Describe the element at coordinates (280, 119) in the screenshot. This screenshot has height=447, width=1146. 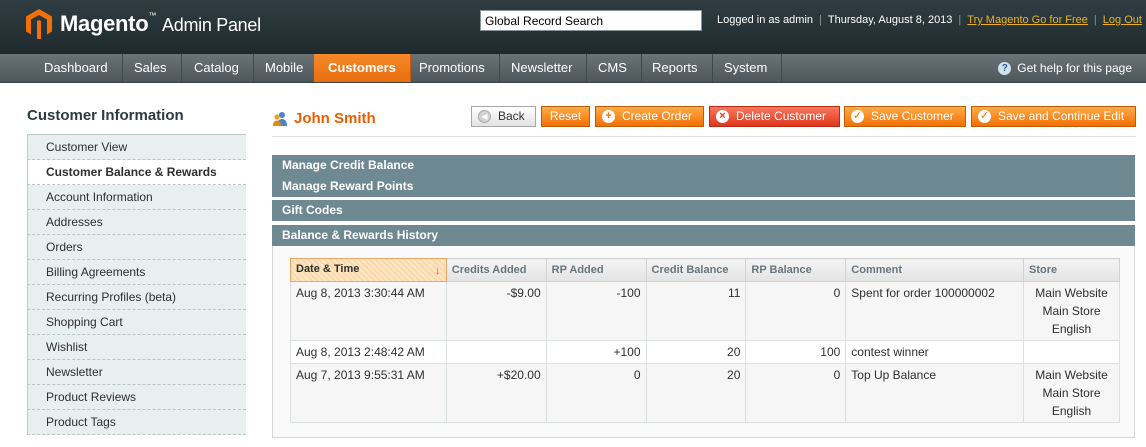
I see `customer-icon` at that location.